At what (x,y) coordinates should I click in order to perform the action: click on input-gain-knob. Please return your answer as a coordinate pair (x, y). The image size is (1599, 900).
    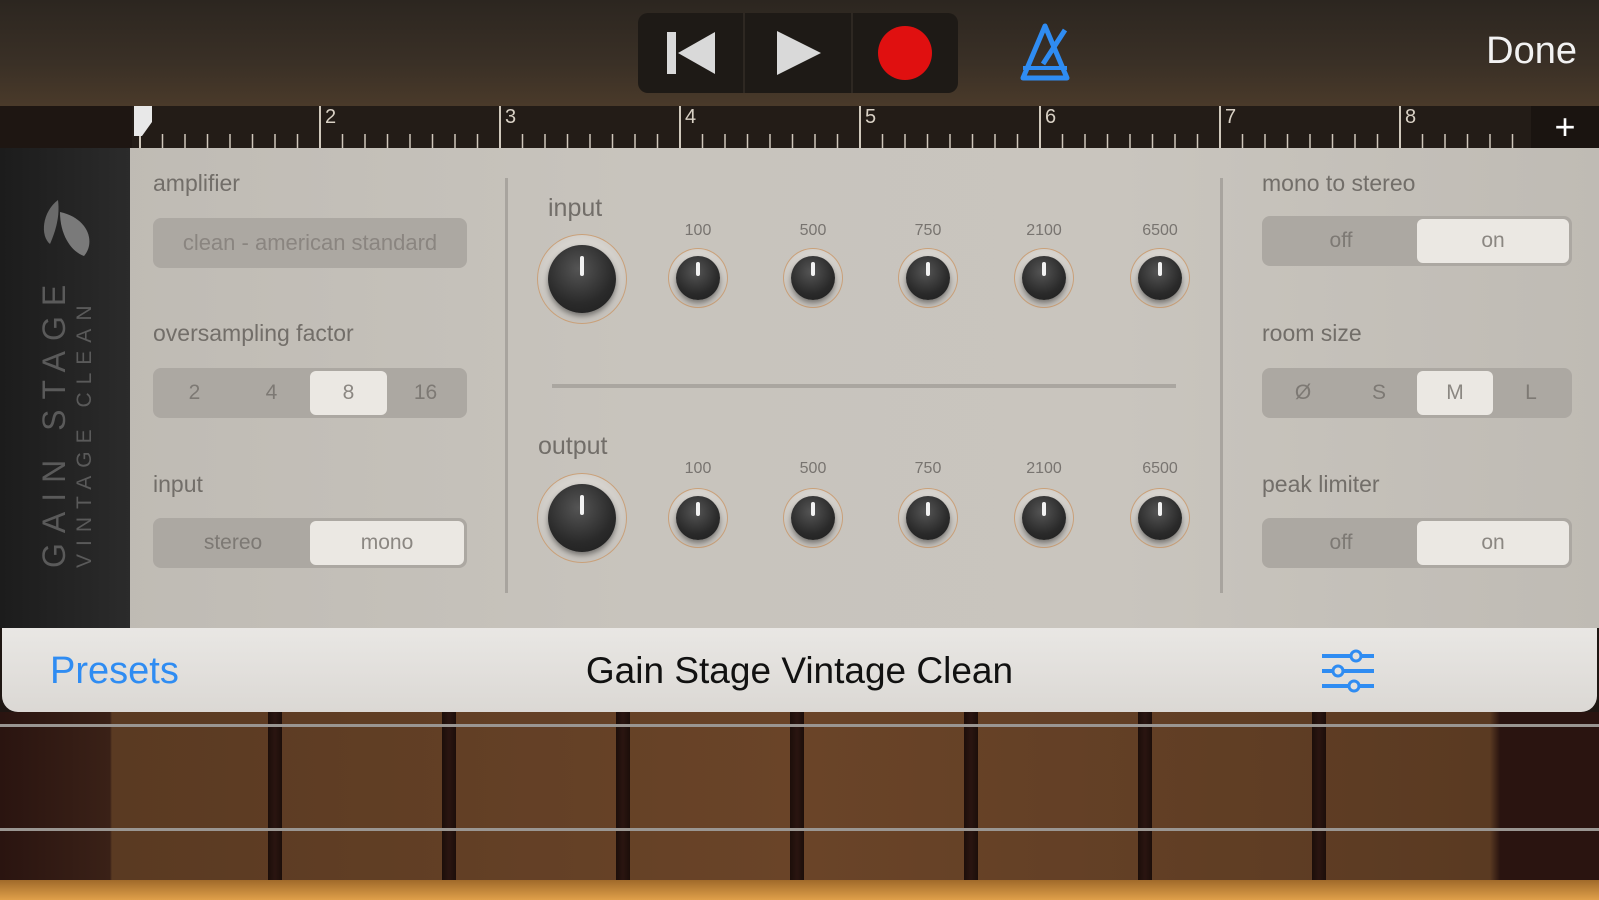
    Looking at the image, I should click on (582, 279).